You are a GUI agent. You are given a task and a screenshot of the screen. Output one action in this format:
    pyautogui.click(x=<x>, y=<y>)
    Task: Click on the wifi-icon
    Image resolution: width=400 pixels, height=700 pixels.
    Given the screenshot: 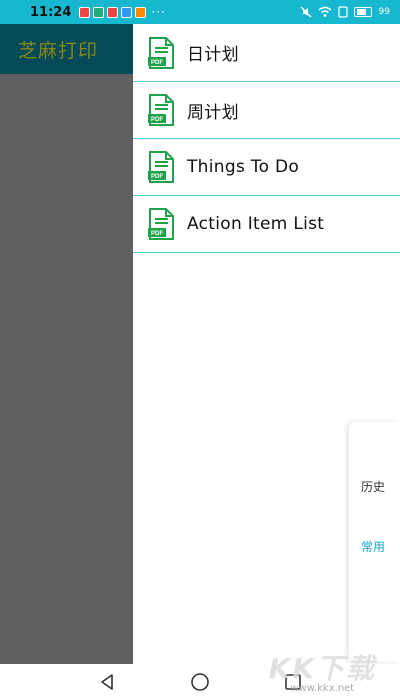 What is the action you would take?
    pyautogui.click(x=325, y=11)
    